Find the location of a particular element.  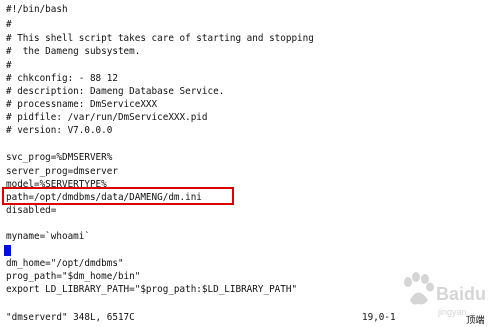

svg-text: jingyan is located at coordinates (452, 312).